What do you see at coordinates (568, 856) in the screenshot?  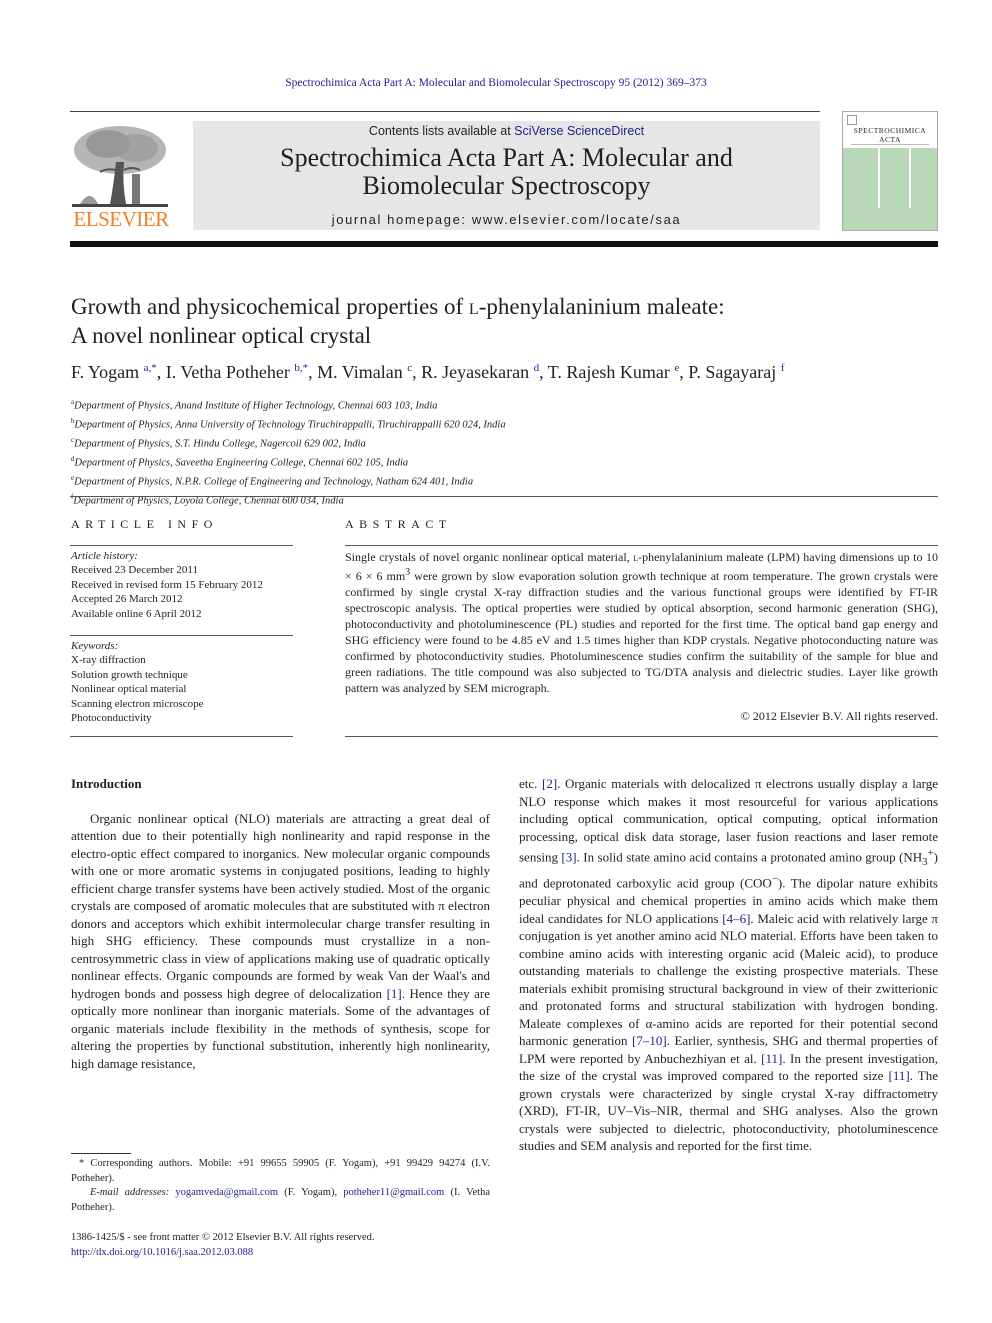 I see `citation-link: [3]` at bounding box center [568, 856].